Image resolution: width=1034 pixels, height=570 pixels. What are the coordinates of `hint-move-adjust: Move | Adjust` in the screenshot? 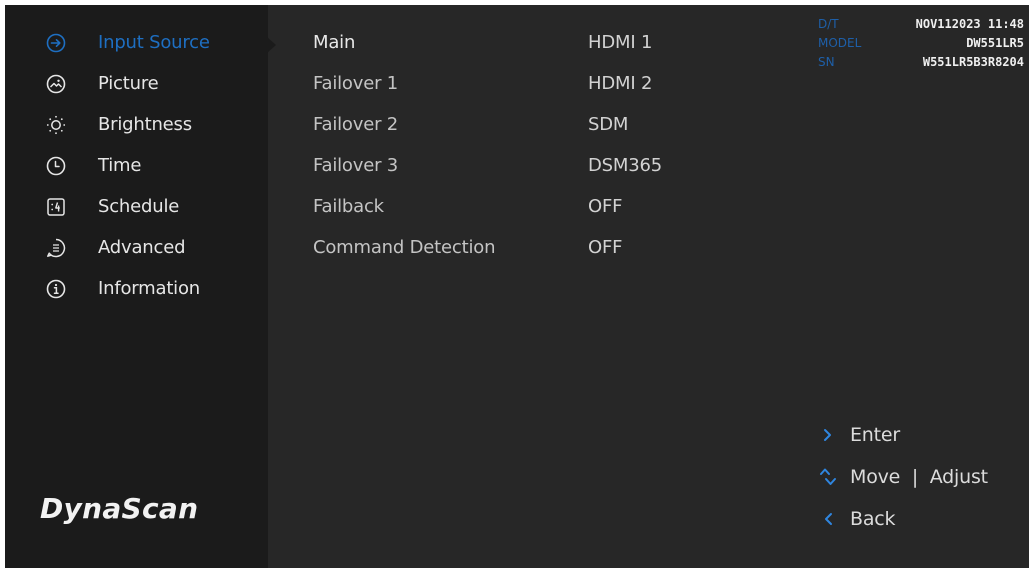 It's located at (917, 478).